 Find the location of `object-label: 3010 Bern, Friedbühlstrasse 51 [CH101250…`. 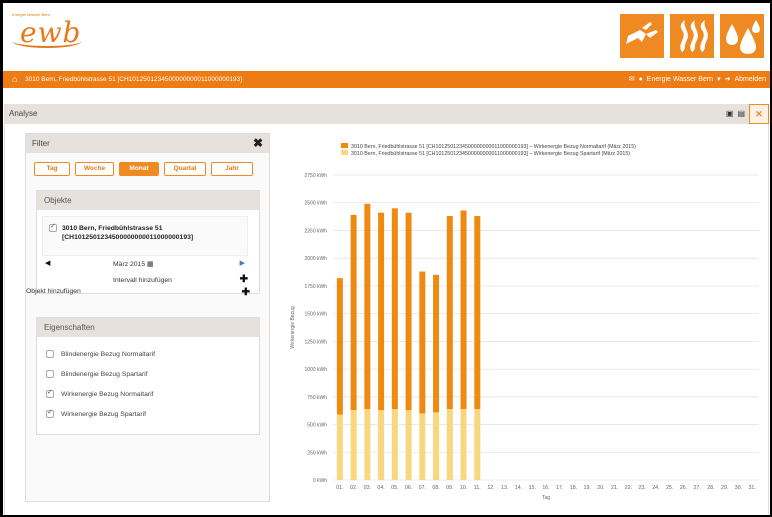

object-label: 3010 Bern, Friedbühlstrasse 51 [CH101250… is located at coordinates (127, 233).